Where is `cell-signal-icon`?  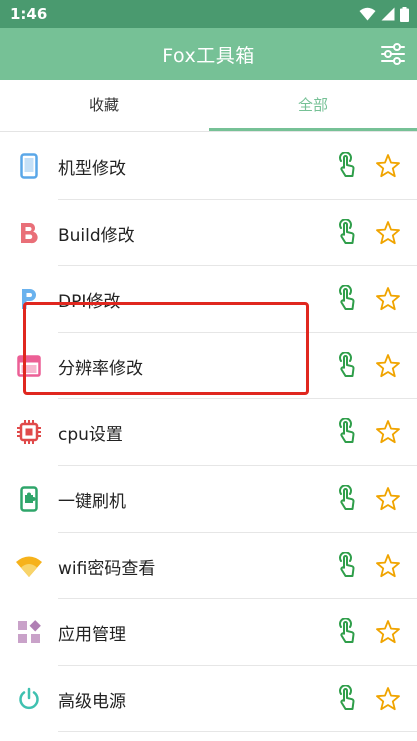
cell-signal-icon is located at coordinates (388, 14).